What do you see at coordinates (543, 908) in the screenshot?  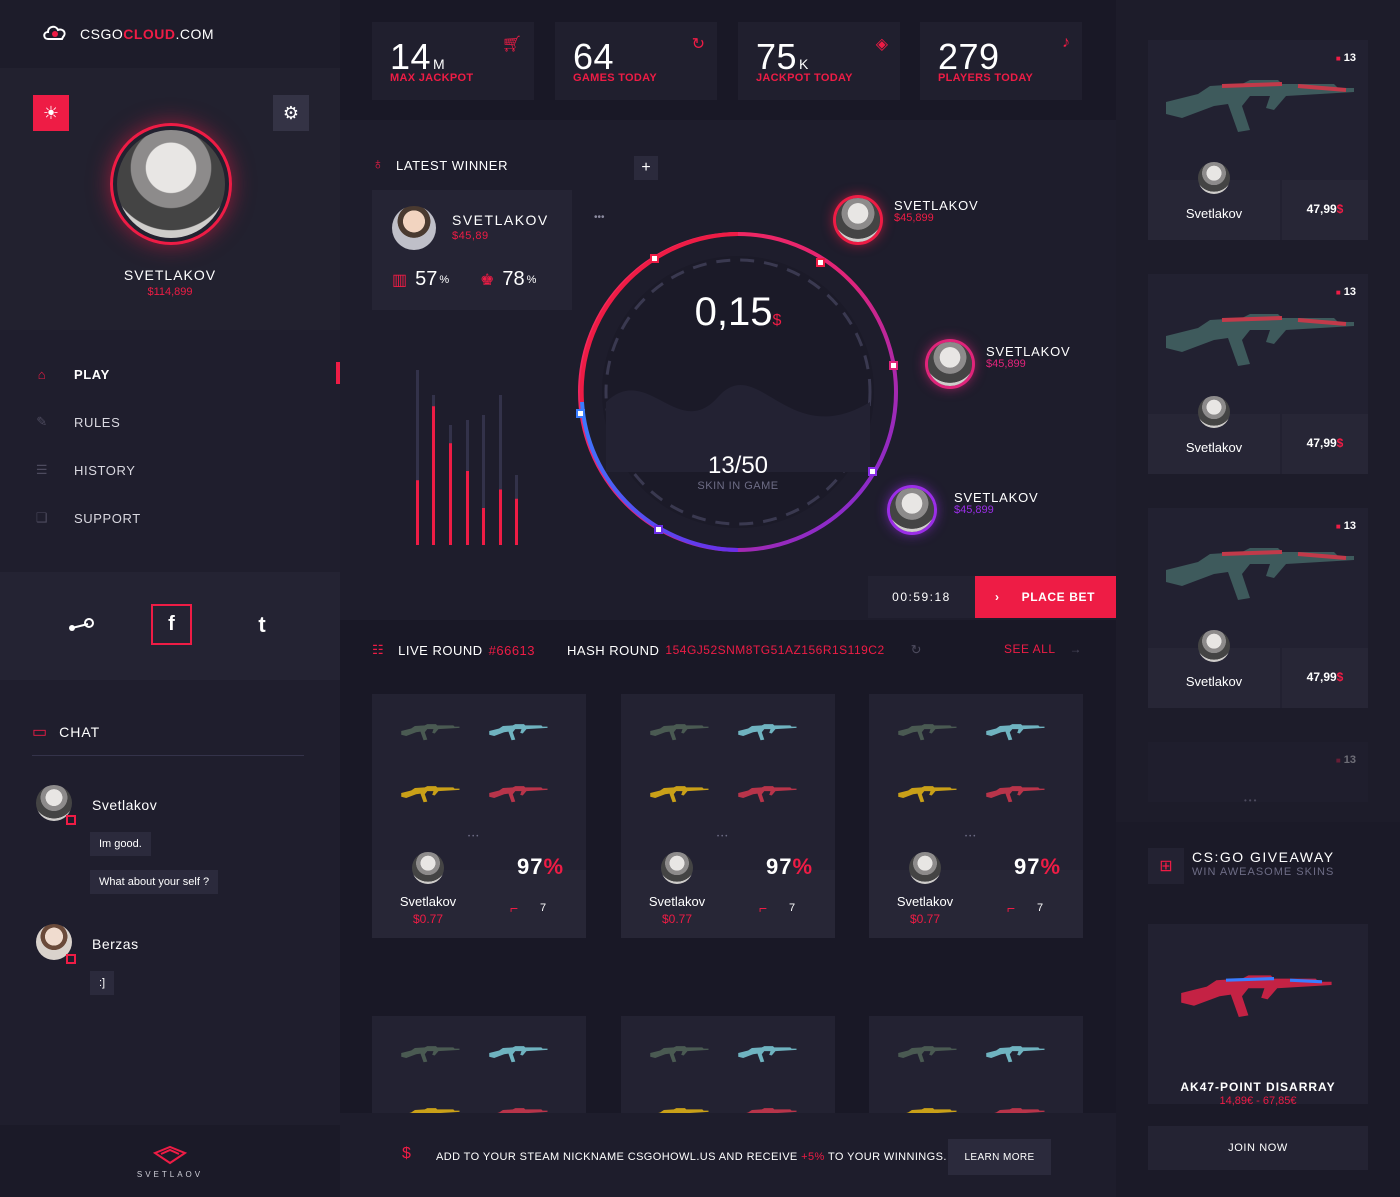 I see `item-count: 7` at bounding box center [543, 908].